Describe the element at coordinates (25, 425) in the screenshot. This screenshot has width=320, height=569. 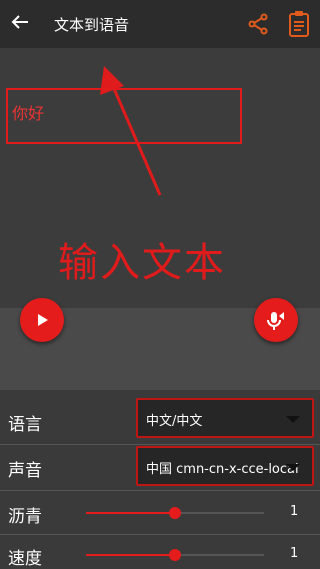
I see `language-label: 语言` at that location.